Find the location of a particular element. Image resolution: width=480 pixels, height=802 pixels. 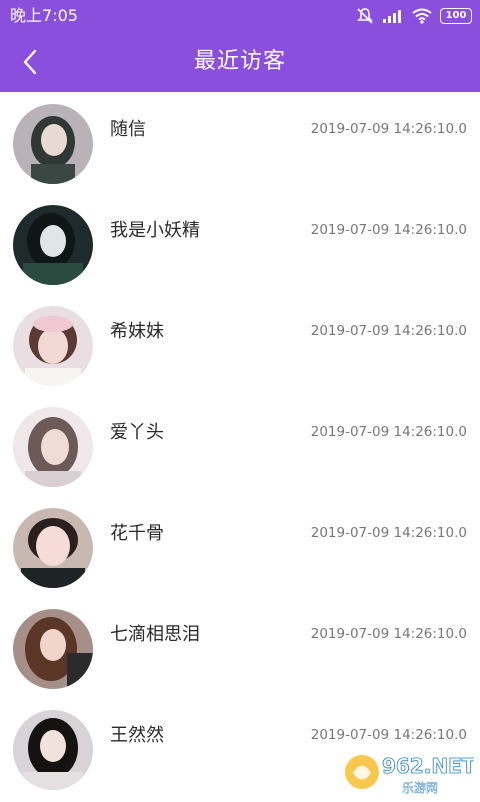

status-time: 晚上7:05 is located at coordinates (44, 16).